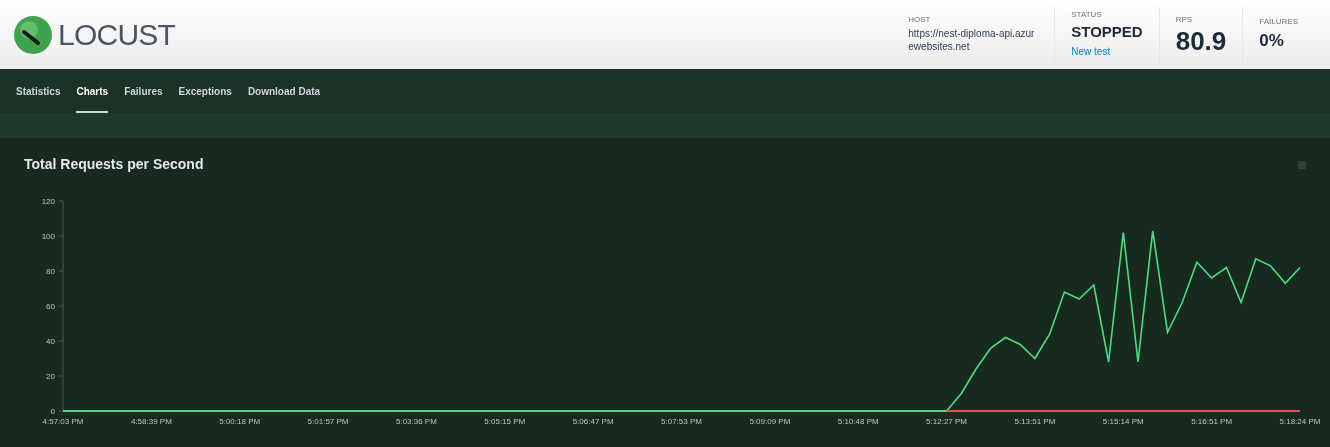  What do you see at coordinates (505, 421) in the screenshot?
I see `x-tick-label: 5:05:15 PM` at bounding box center [505, 421].